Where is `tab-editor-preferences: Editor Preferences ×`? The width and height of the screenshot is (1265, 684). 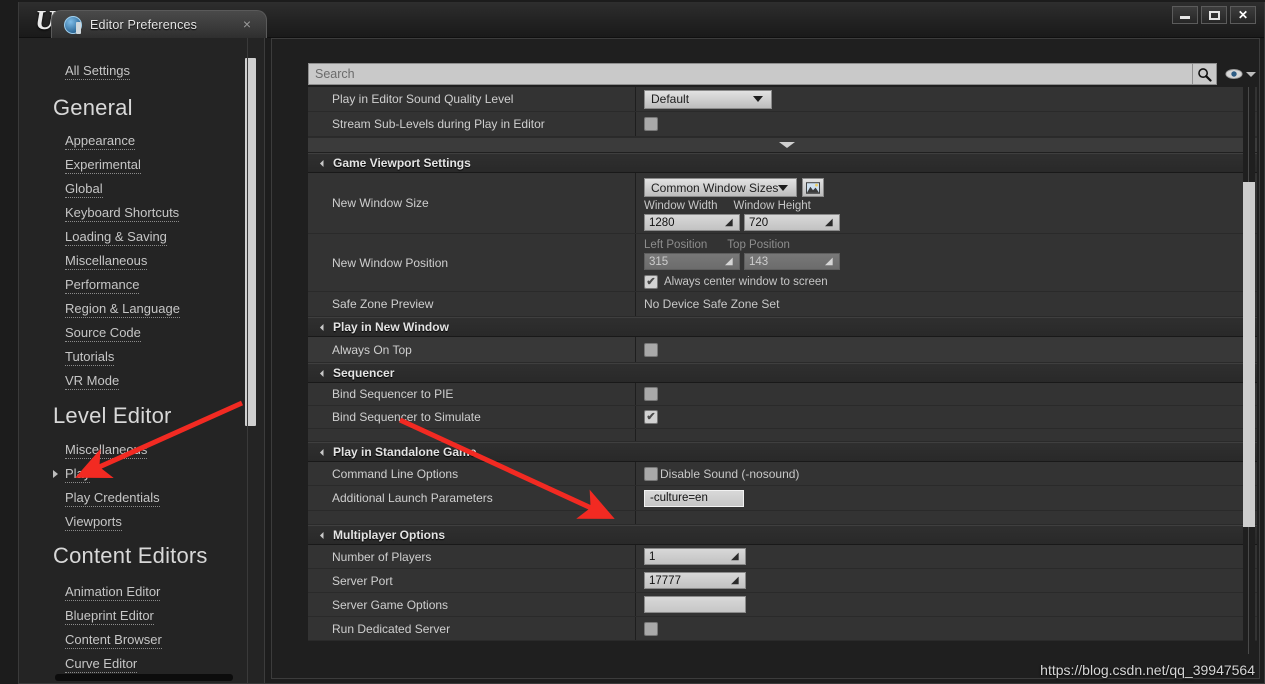 tab-editor-preferences: Editor Preferences × is located at coordinates (159, 24).